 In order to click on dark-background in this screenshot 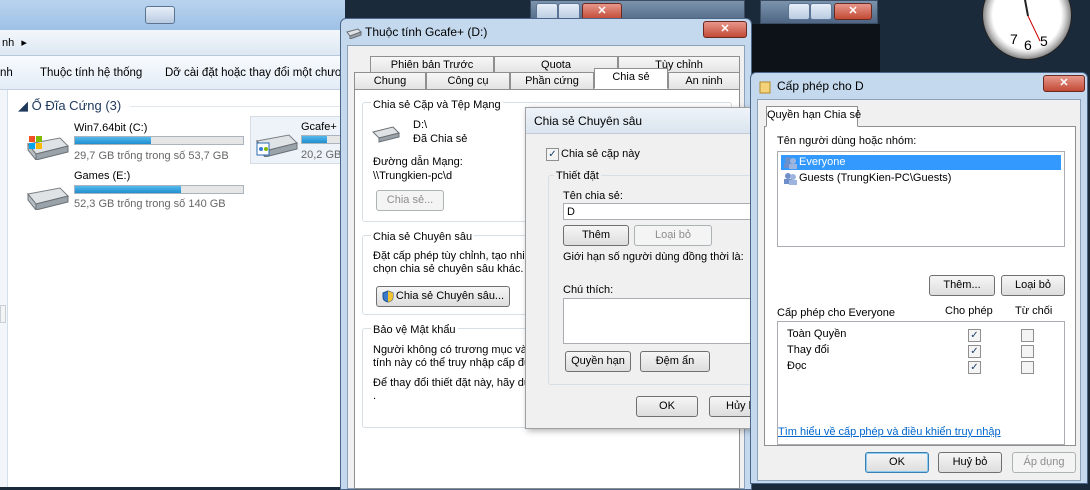, I will do `click(815, 49)`.